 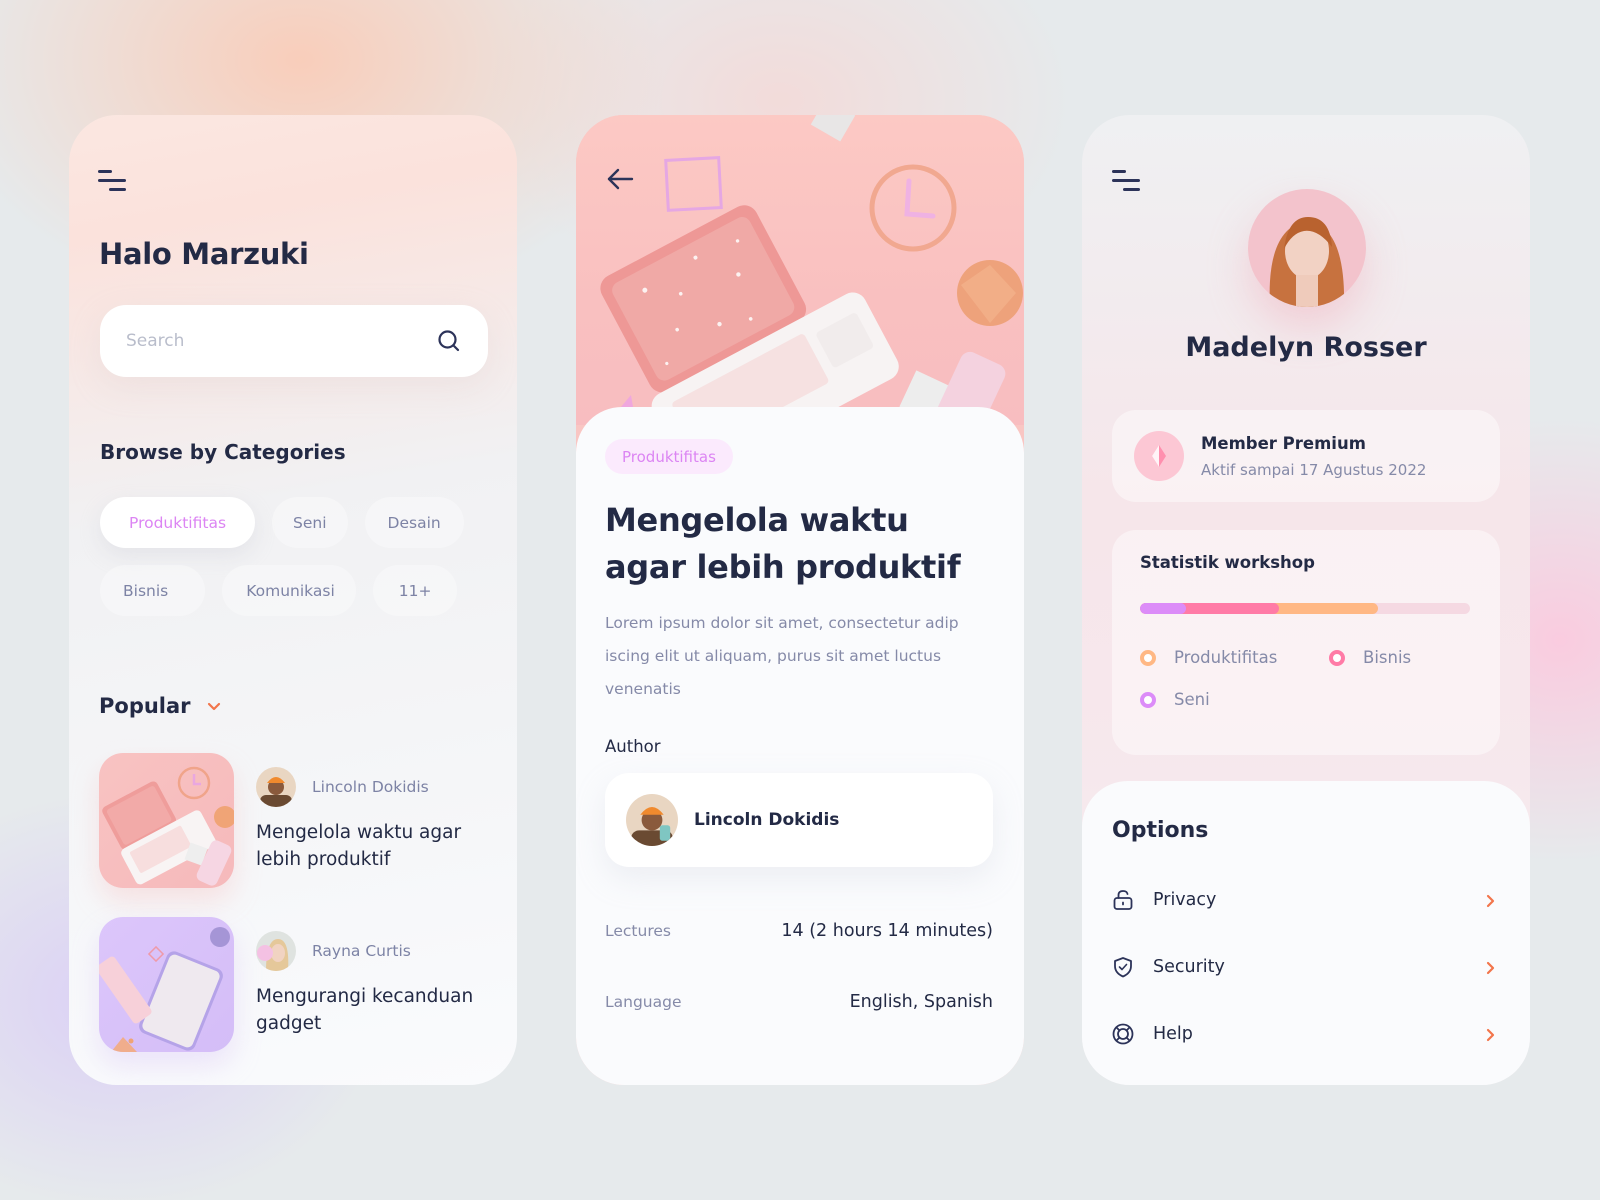 What do you see at coordinates (223, 452) in the screenshot?
I see `categories-title: Browse by Categories` at bounding box center [223, 452].